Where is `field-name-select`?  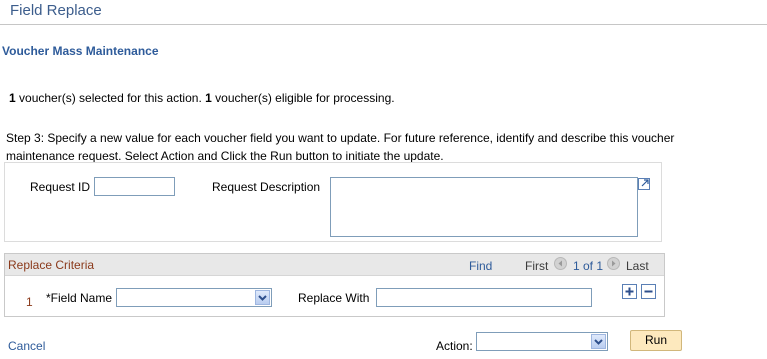 field-name-select is located at coordinates (194, 297).